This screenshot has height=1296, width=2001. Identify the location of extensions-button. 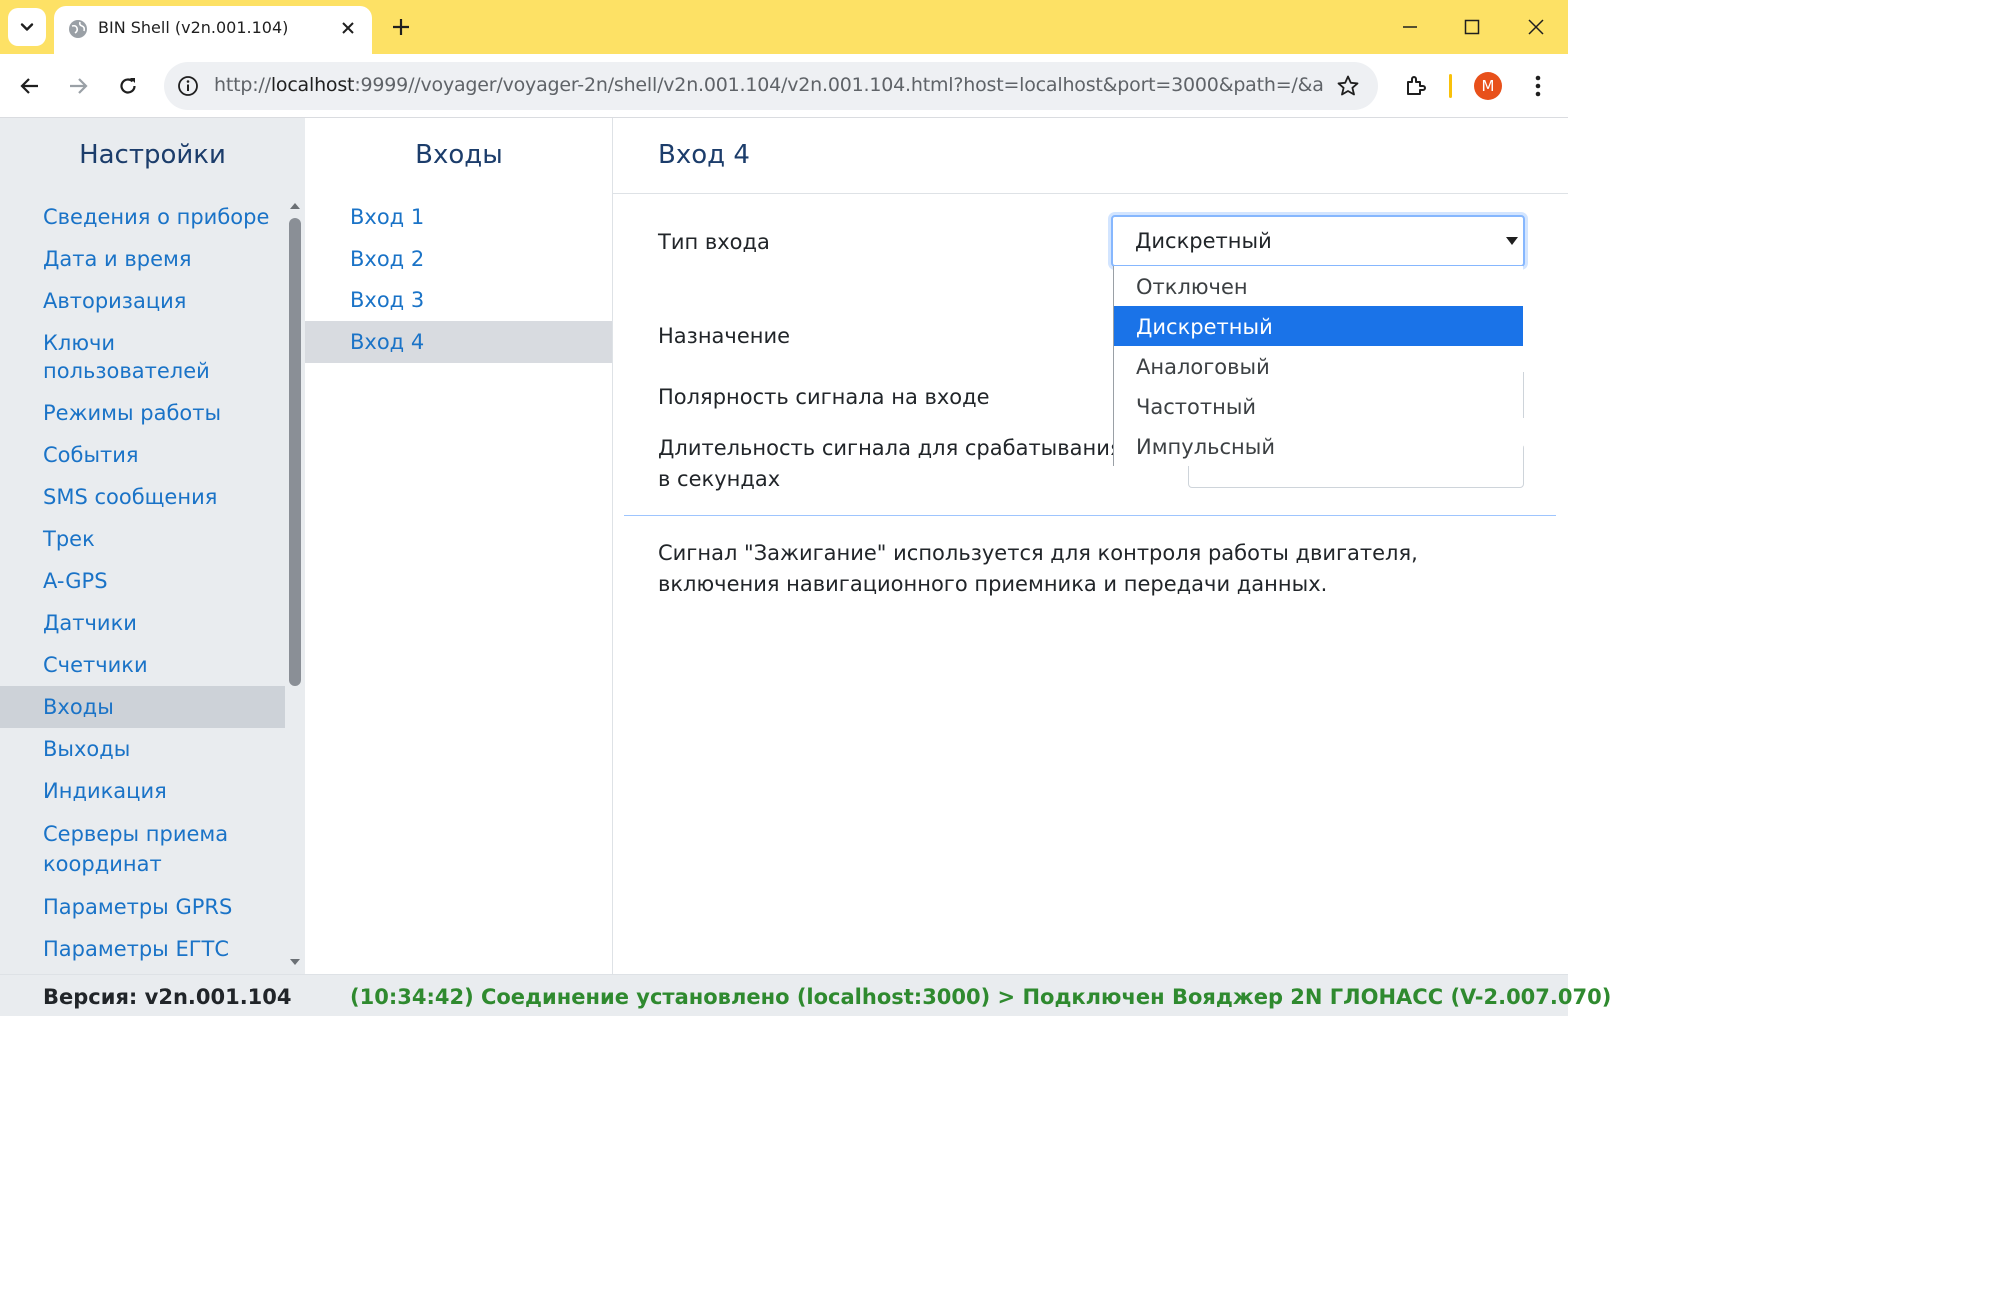
(1416, 86).